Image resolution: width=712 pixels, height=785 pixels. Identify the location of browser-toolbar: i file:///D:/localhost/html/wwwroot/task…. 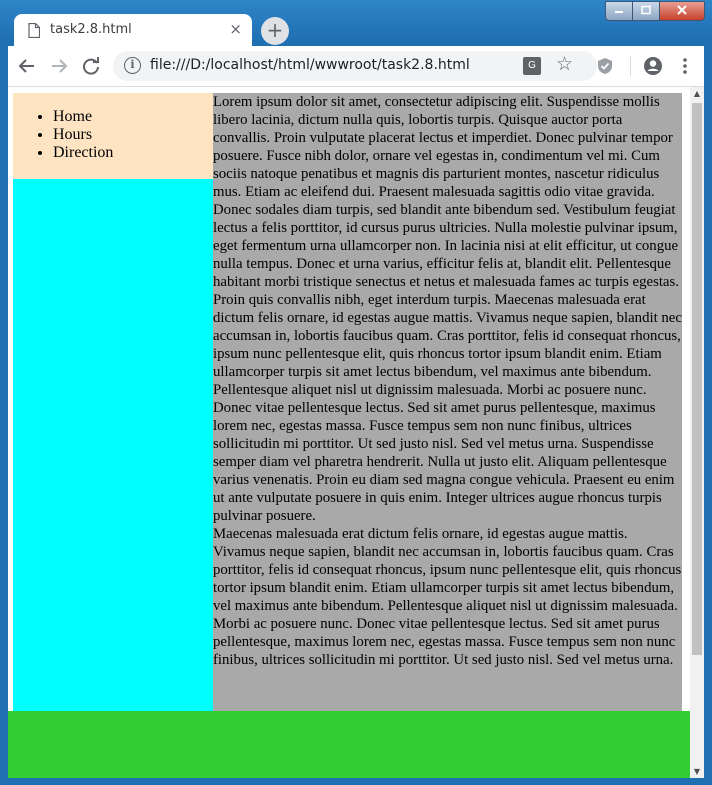
(356, 66).